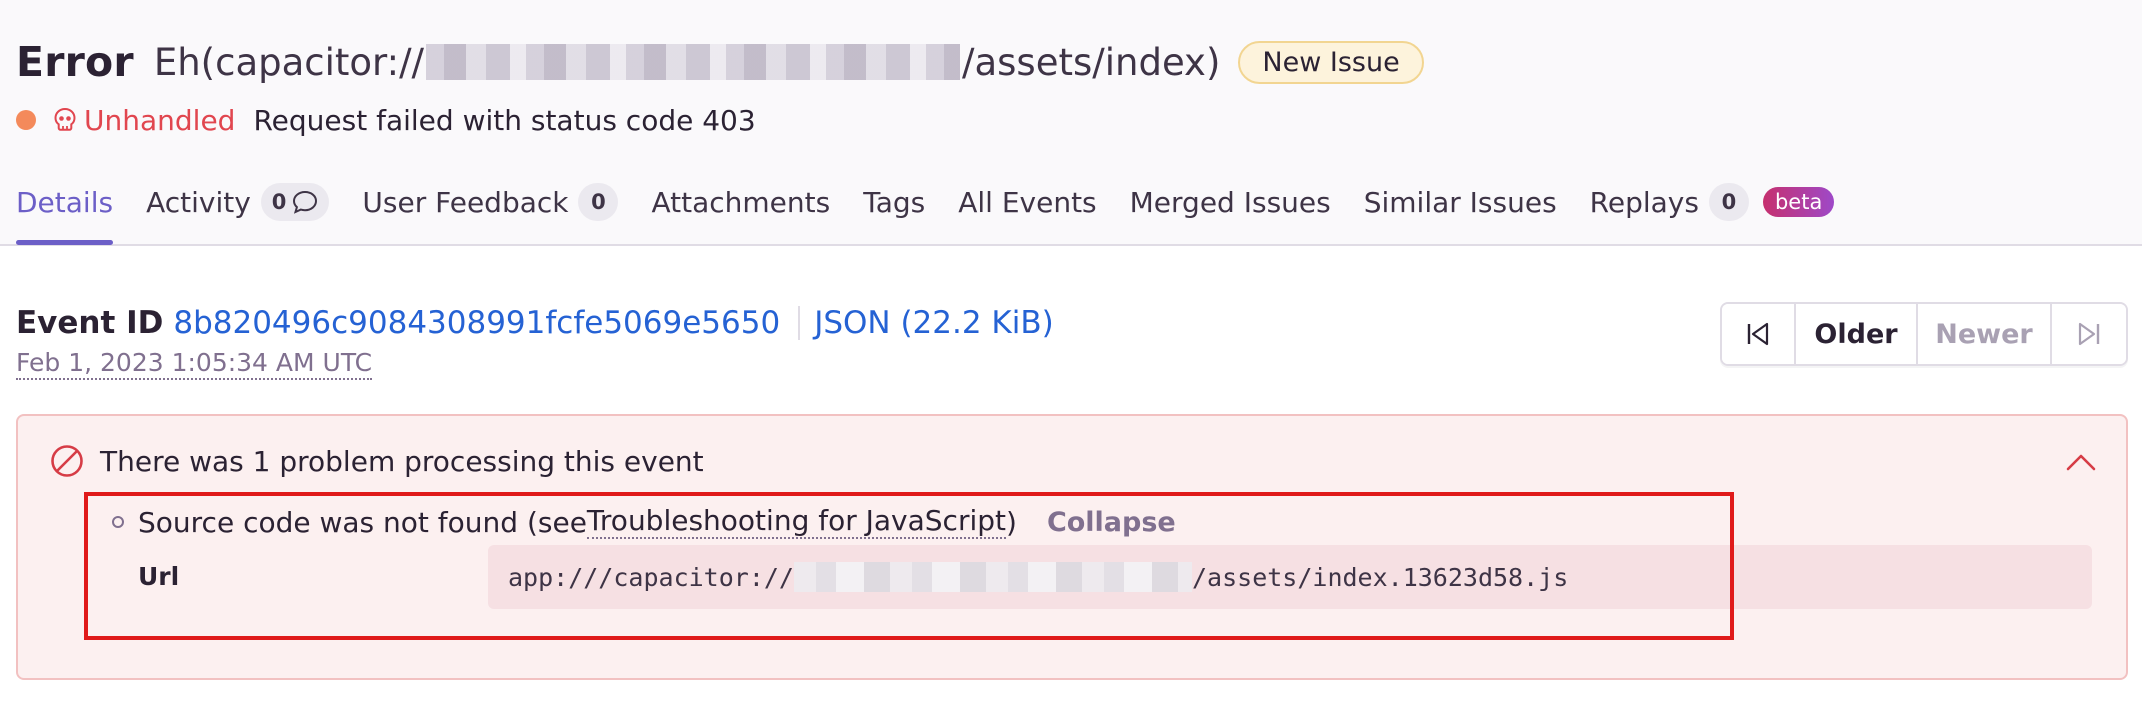 This screenshot has width=2142, height=724. I want to click on tab-label: Merged Issues, so click(1230, 202).